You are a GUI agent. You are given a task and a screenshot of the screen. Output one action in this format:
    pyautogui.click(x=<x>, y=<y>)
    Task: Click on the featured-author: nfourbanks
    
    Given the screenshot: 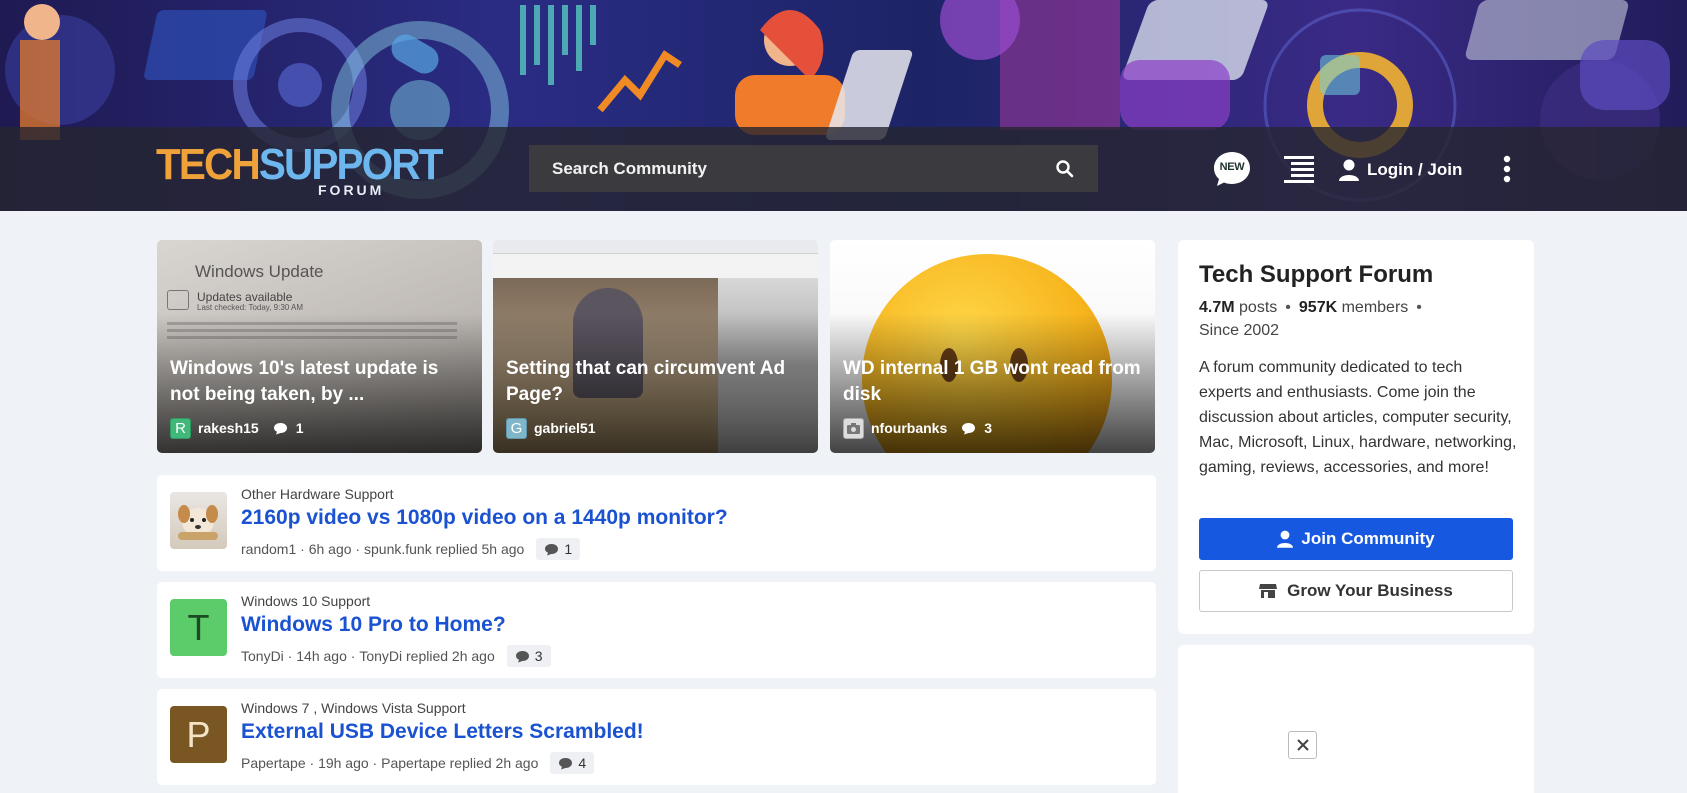 What is the action you would take?
    pyautogui.click(x=909, y=428)
    